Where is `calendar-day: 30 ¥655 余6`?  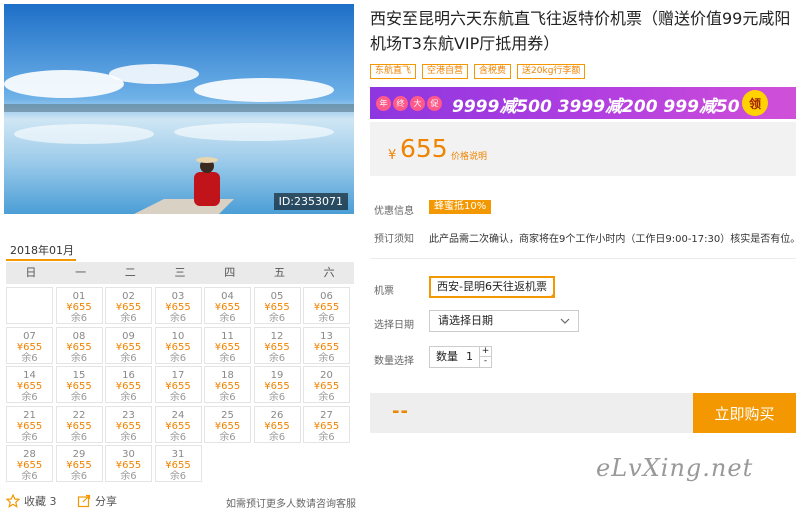 calendar-day: 30 ¥655 余6 is located at coordinates (128, 463).